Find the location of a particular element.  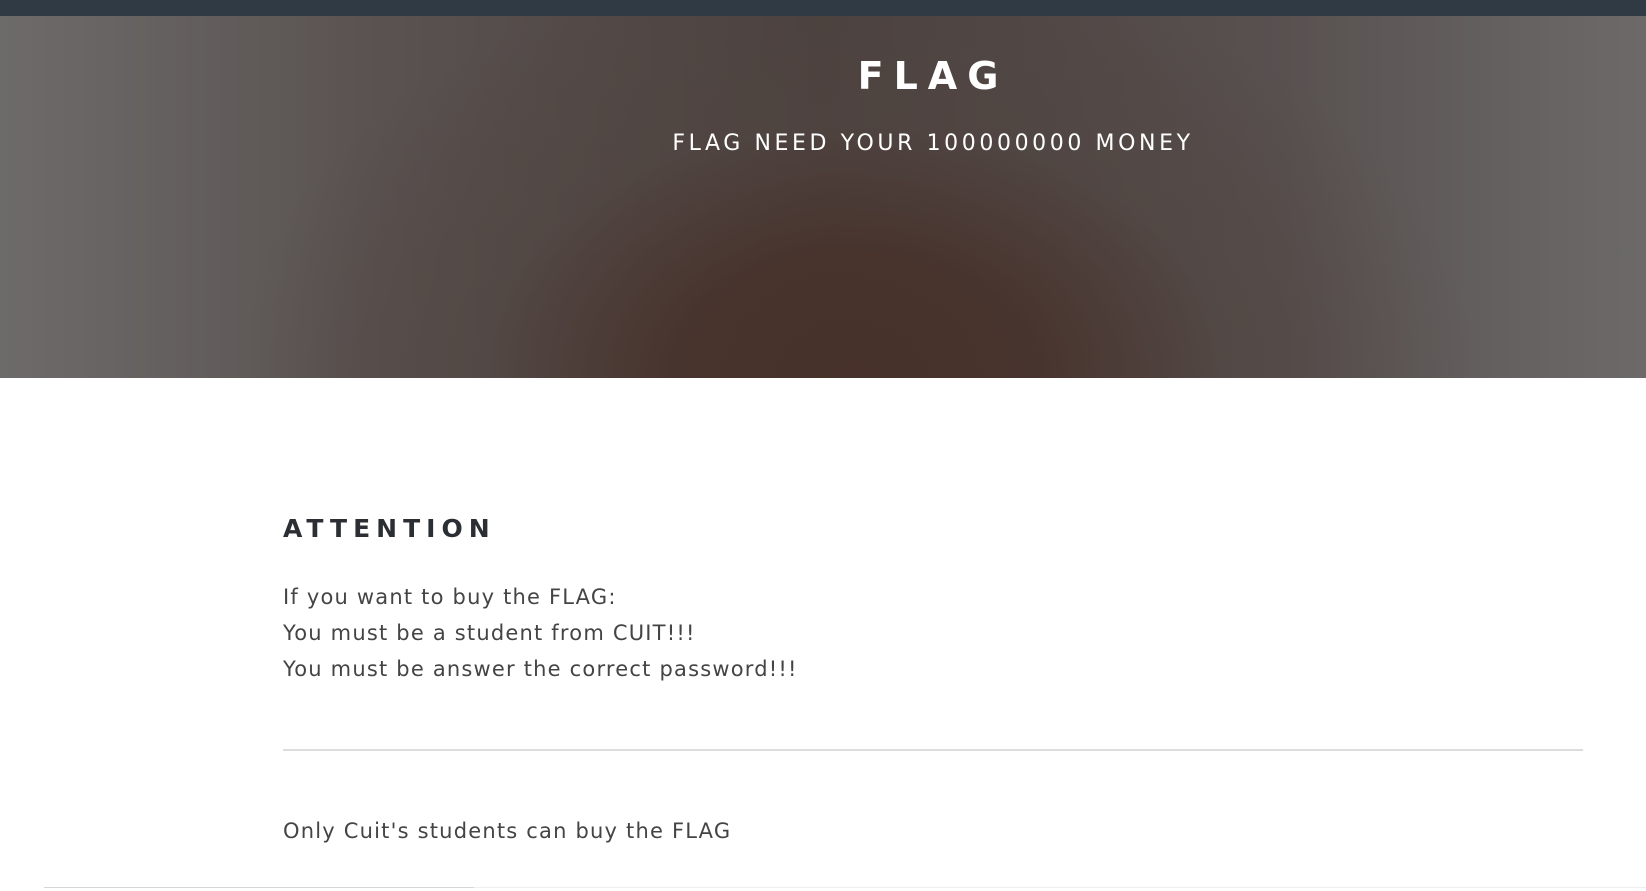

info-line: You must be a student from CUIT!!! is located at coordinates (489, 633).